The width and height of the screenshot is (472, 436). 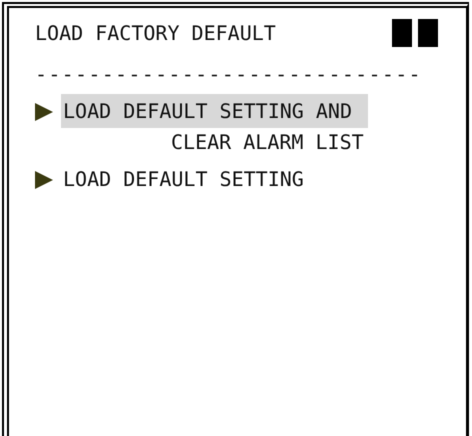 I want to click on menu-option: CLEAR ALARM LIST, so click(x=268, y=142).